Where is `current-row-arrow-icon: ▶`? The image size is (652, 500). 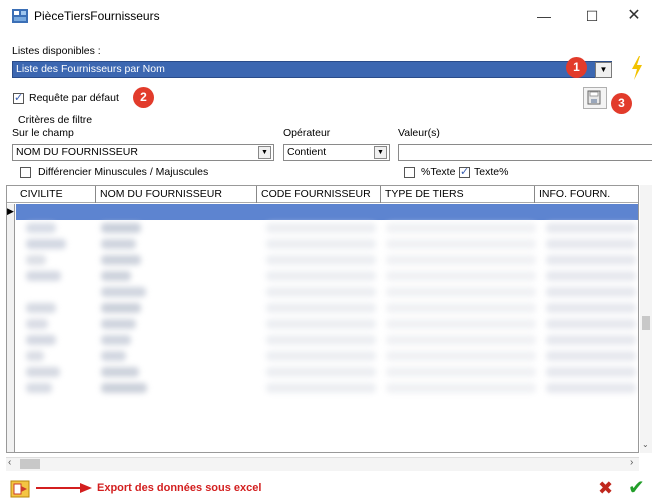
current-row-arrow-icon: ▶ is located at coordinates (10, 211).